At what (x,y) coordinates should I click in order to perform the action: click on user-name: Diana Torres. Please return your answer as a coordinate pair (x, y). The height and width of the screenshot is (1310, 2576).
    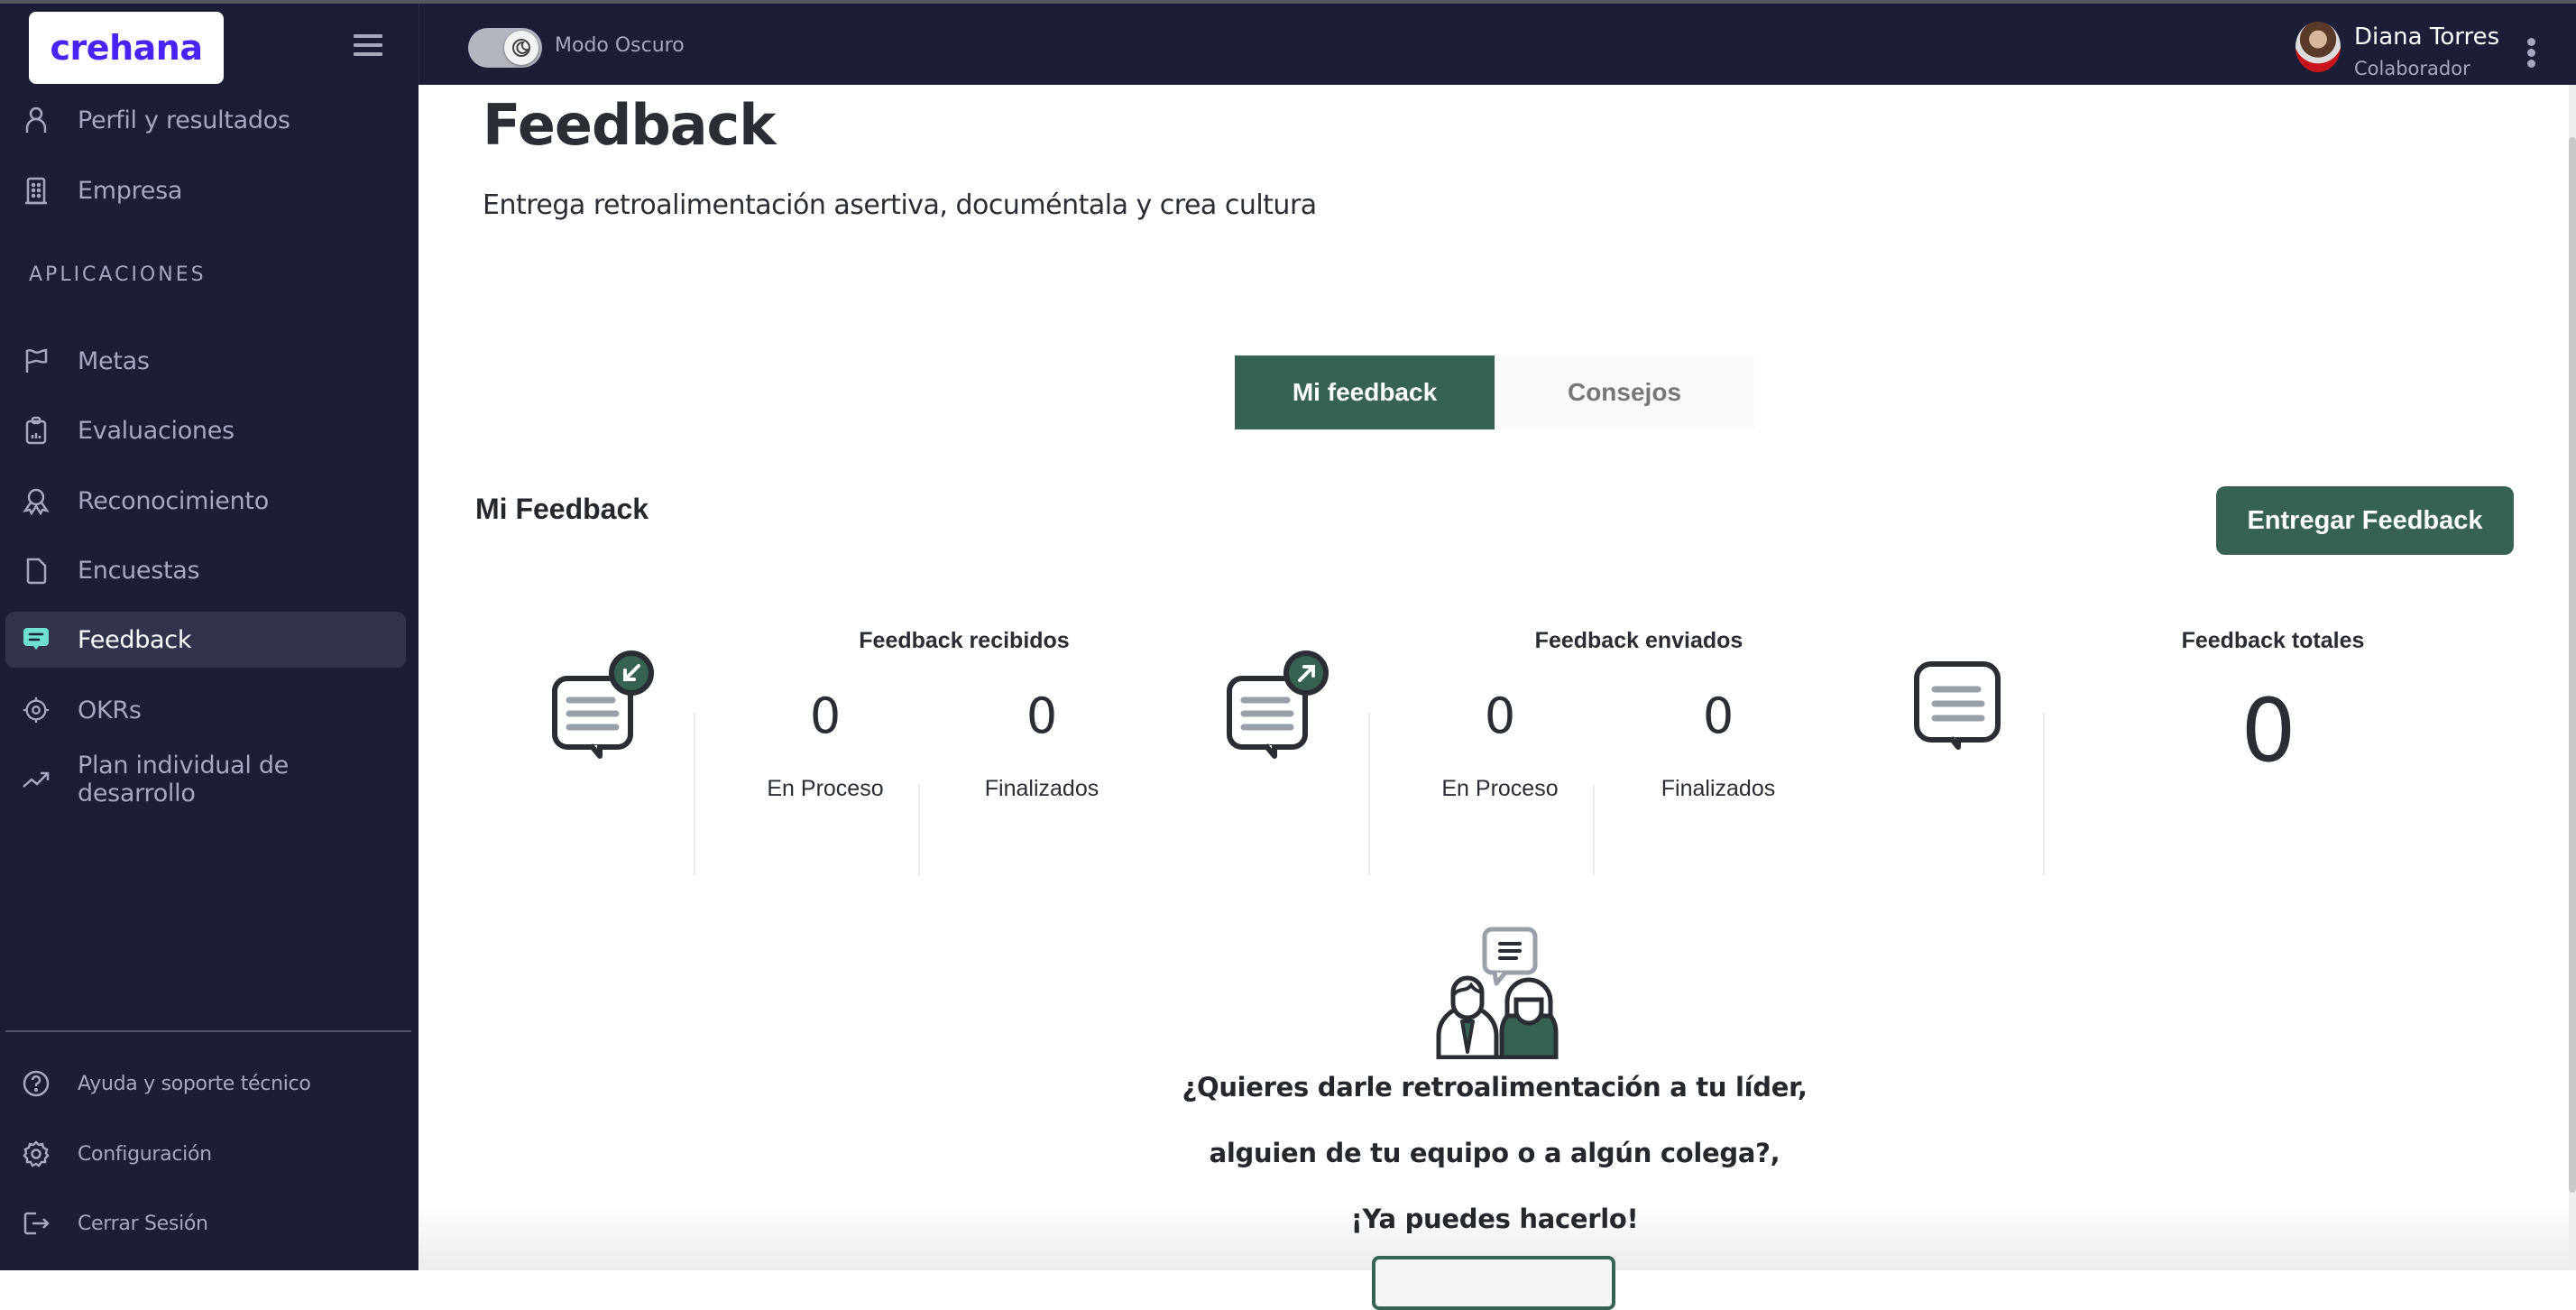
    Looking at the image, I should click on (2426, 37).